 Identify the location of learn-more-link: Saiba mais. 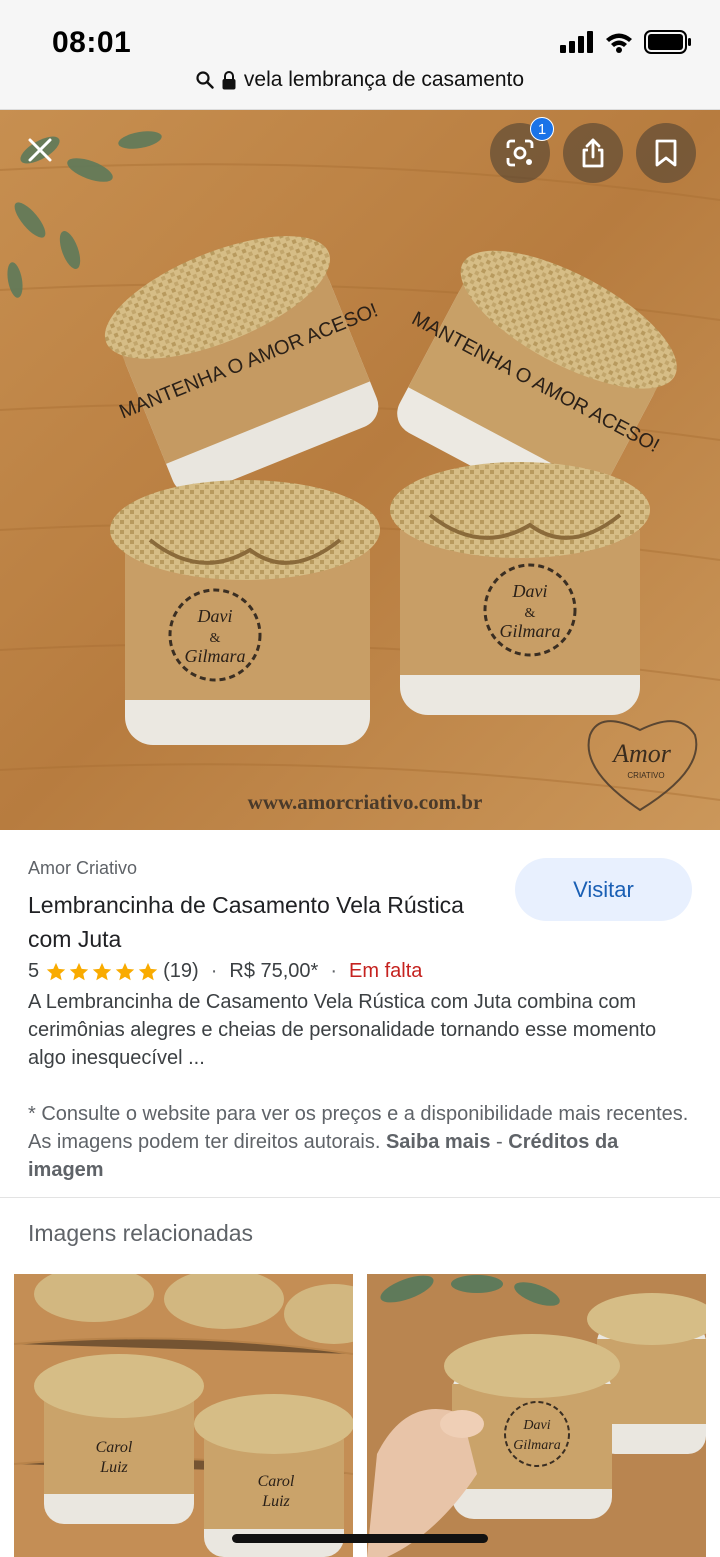
(438, 1142).